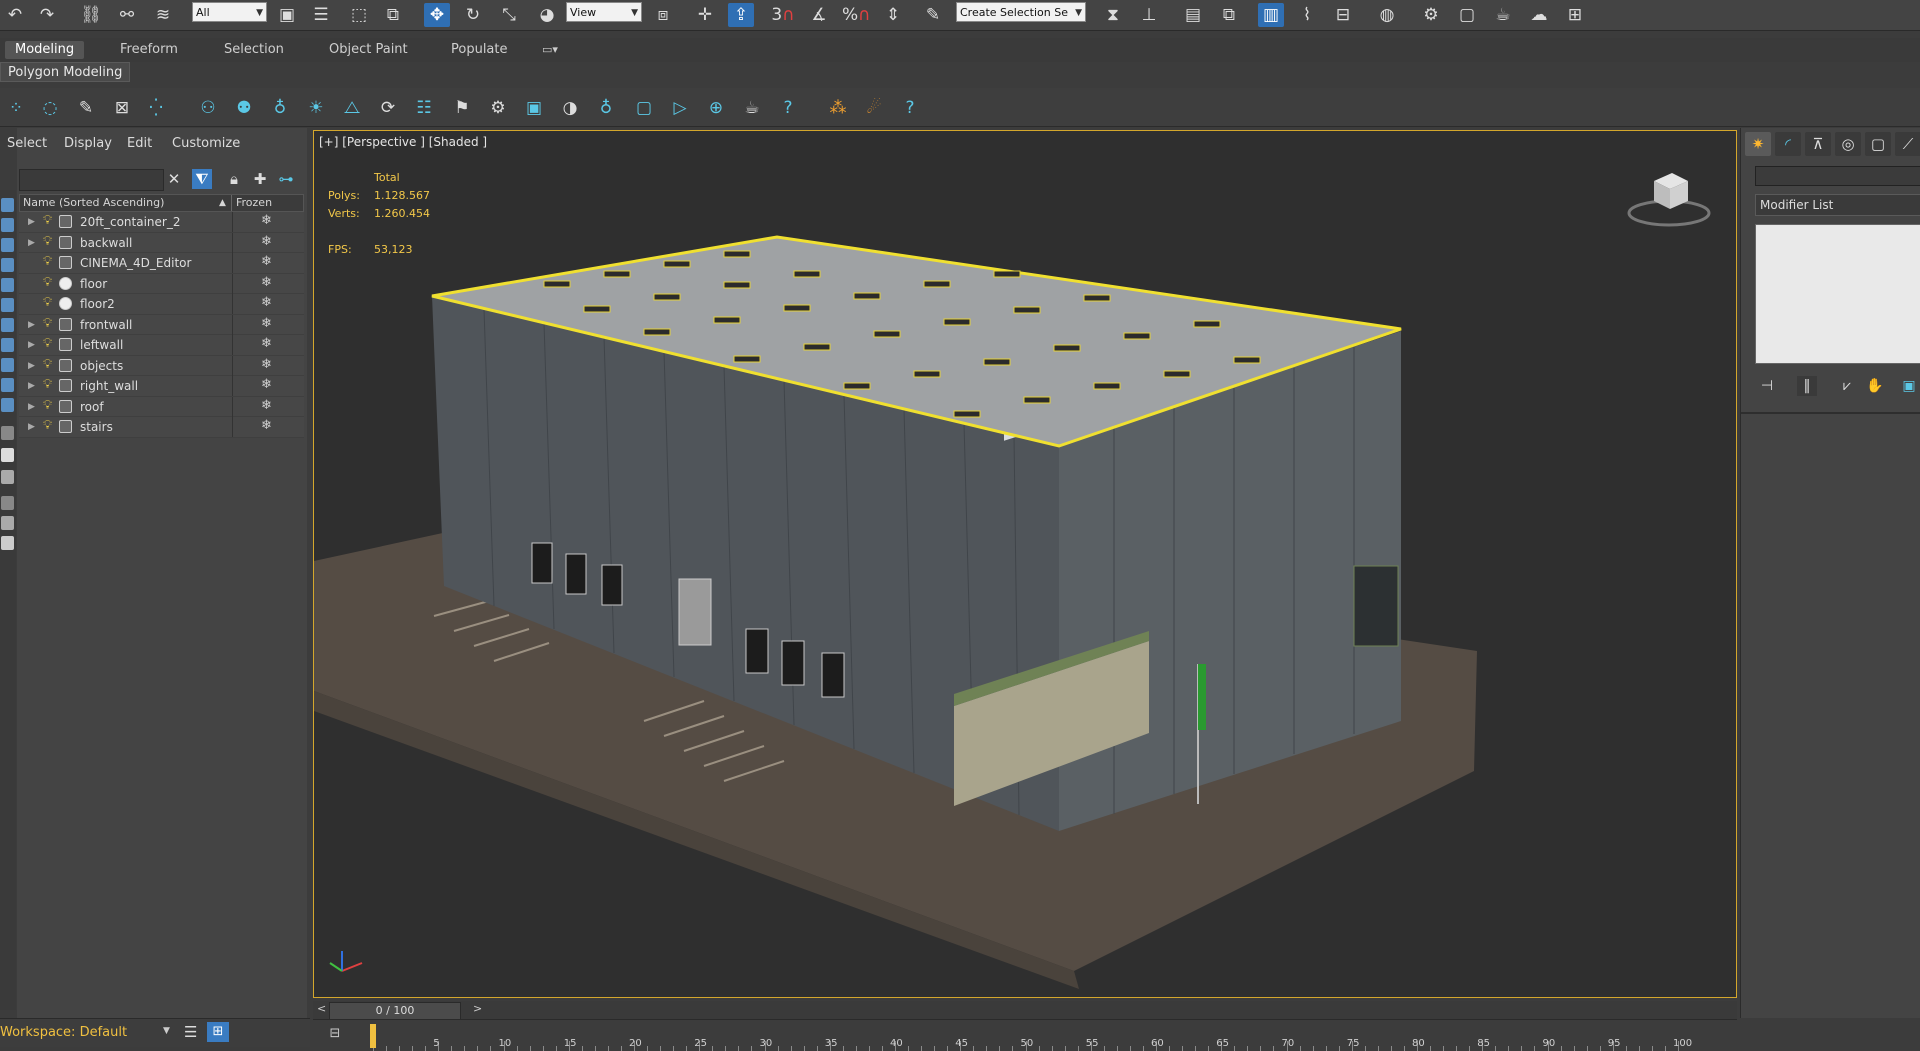 This screenshot has height=1051, width=1920. What do you see at coordinates (1387, 15) in the screenshot?
I see `material-editor-icon: ◍` at bounding box center [1387, 15].